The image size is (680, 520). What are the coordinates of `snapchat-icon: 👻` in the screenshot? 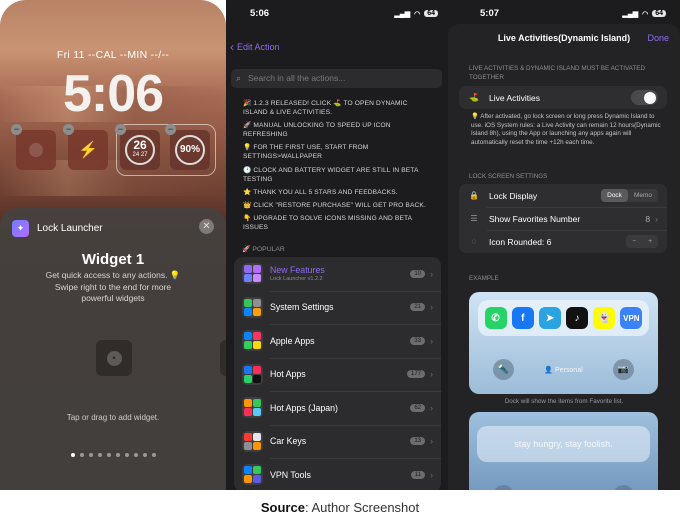 It's located at (604, 318).